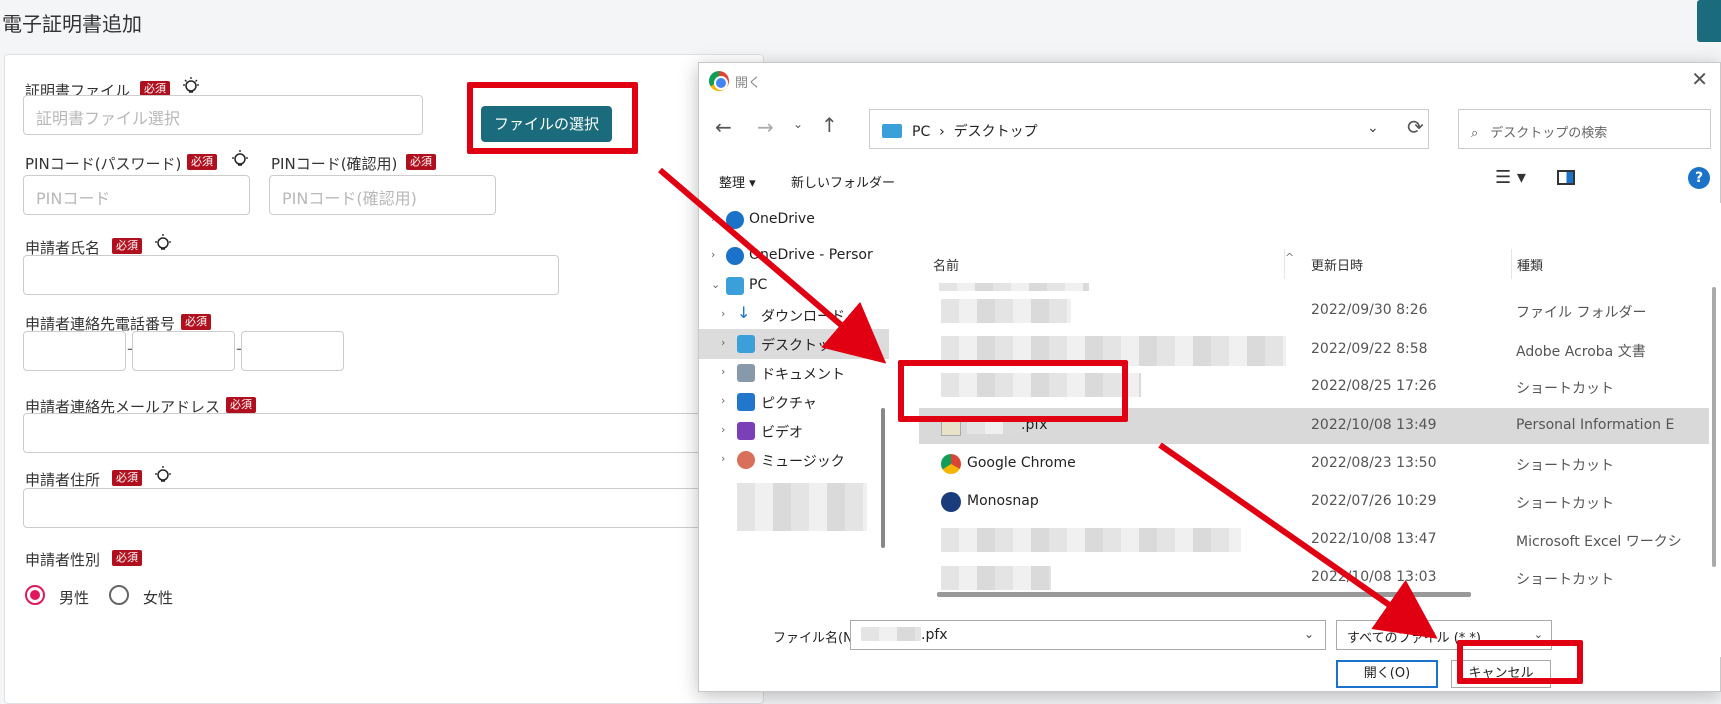  Describe the element at coordinates (1298, 540) in the screenshot. I see `arrow-to-open` at that location.